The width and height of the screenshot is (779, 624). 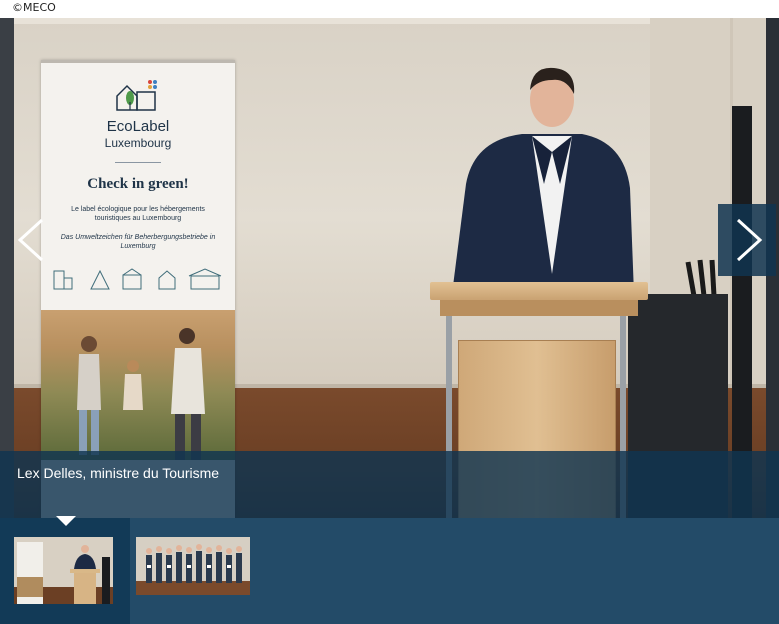 I want to click on thumbnail-group, so click(x=193, y=566).